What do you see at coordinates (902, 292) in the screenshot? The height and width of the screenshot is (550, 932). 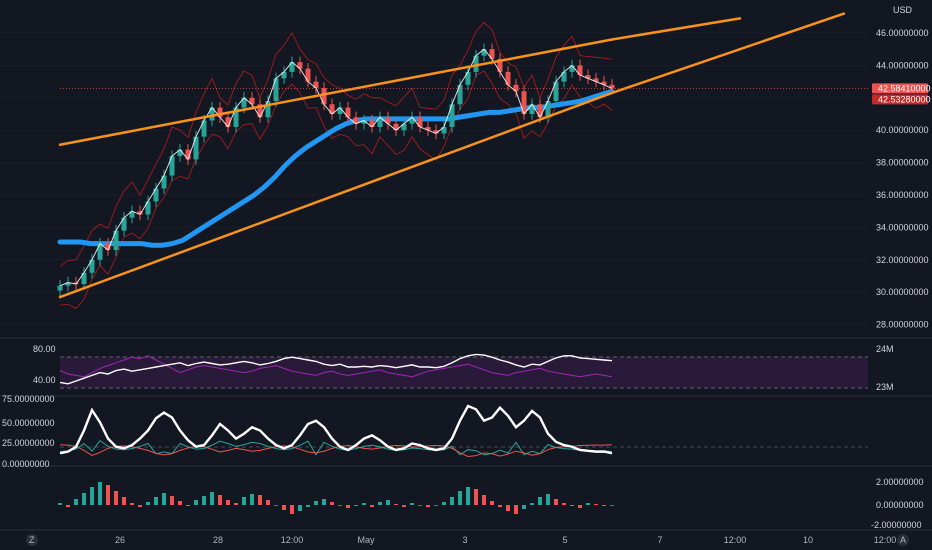 I see `price-tick: 30.00000000` at bounding box center [902, 292].